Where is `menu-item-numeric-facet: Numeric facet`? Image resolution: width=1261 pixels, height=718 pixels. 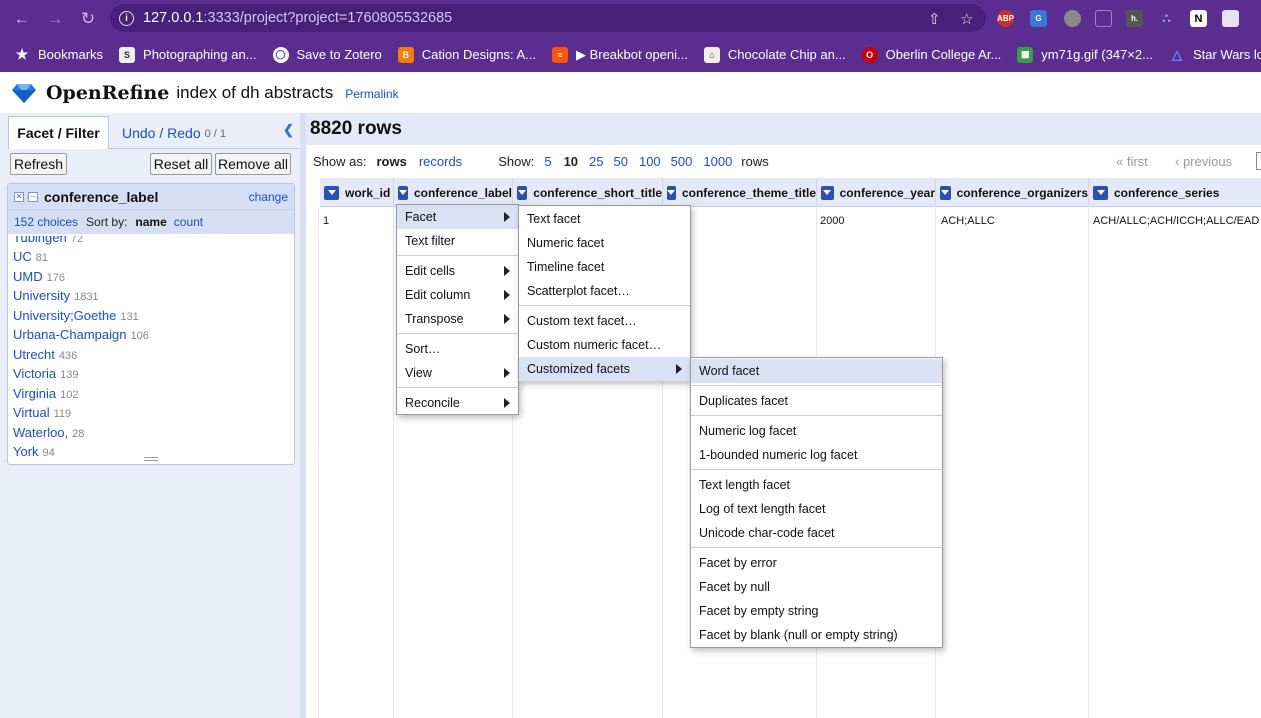 menu-item-numeric-facet: Numeric facet is located at coordinates (604, 243).